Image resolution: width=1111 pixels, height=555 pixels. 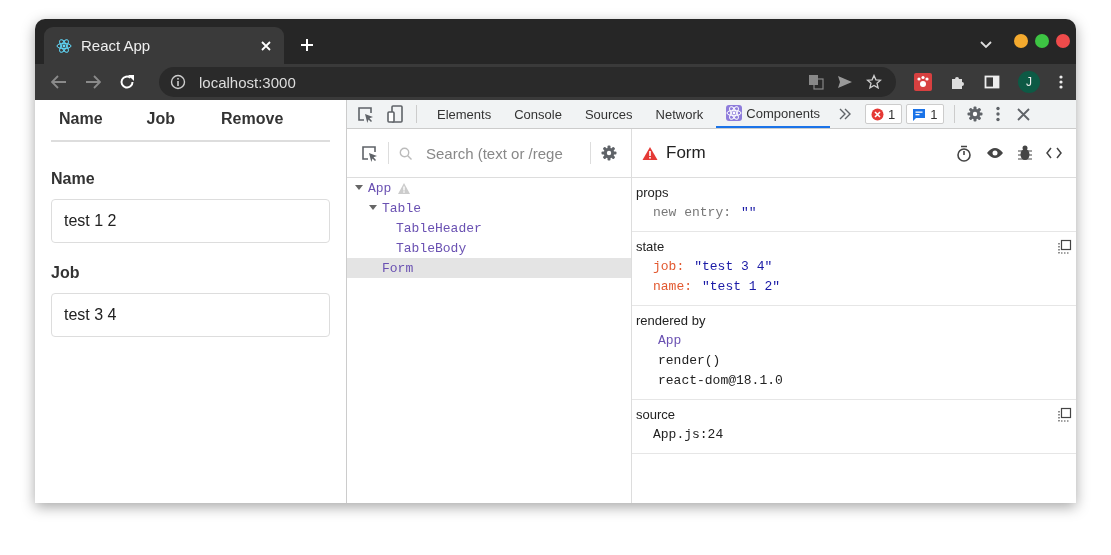 What do you see at coordinates (81, 119) in the screenshot?
I see `column-header: Name` at bounding box center [81, 119].